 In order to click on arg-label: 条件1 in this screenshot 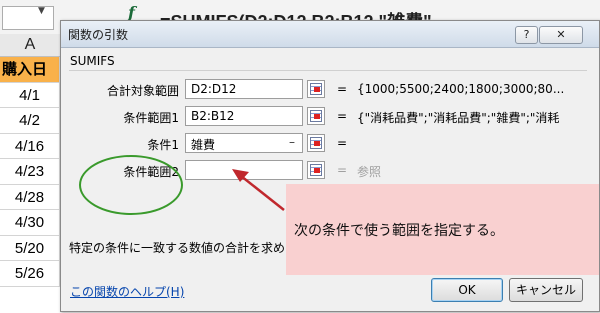, I will do `click(163, 145)`.